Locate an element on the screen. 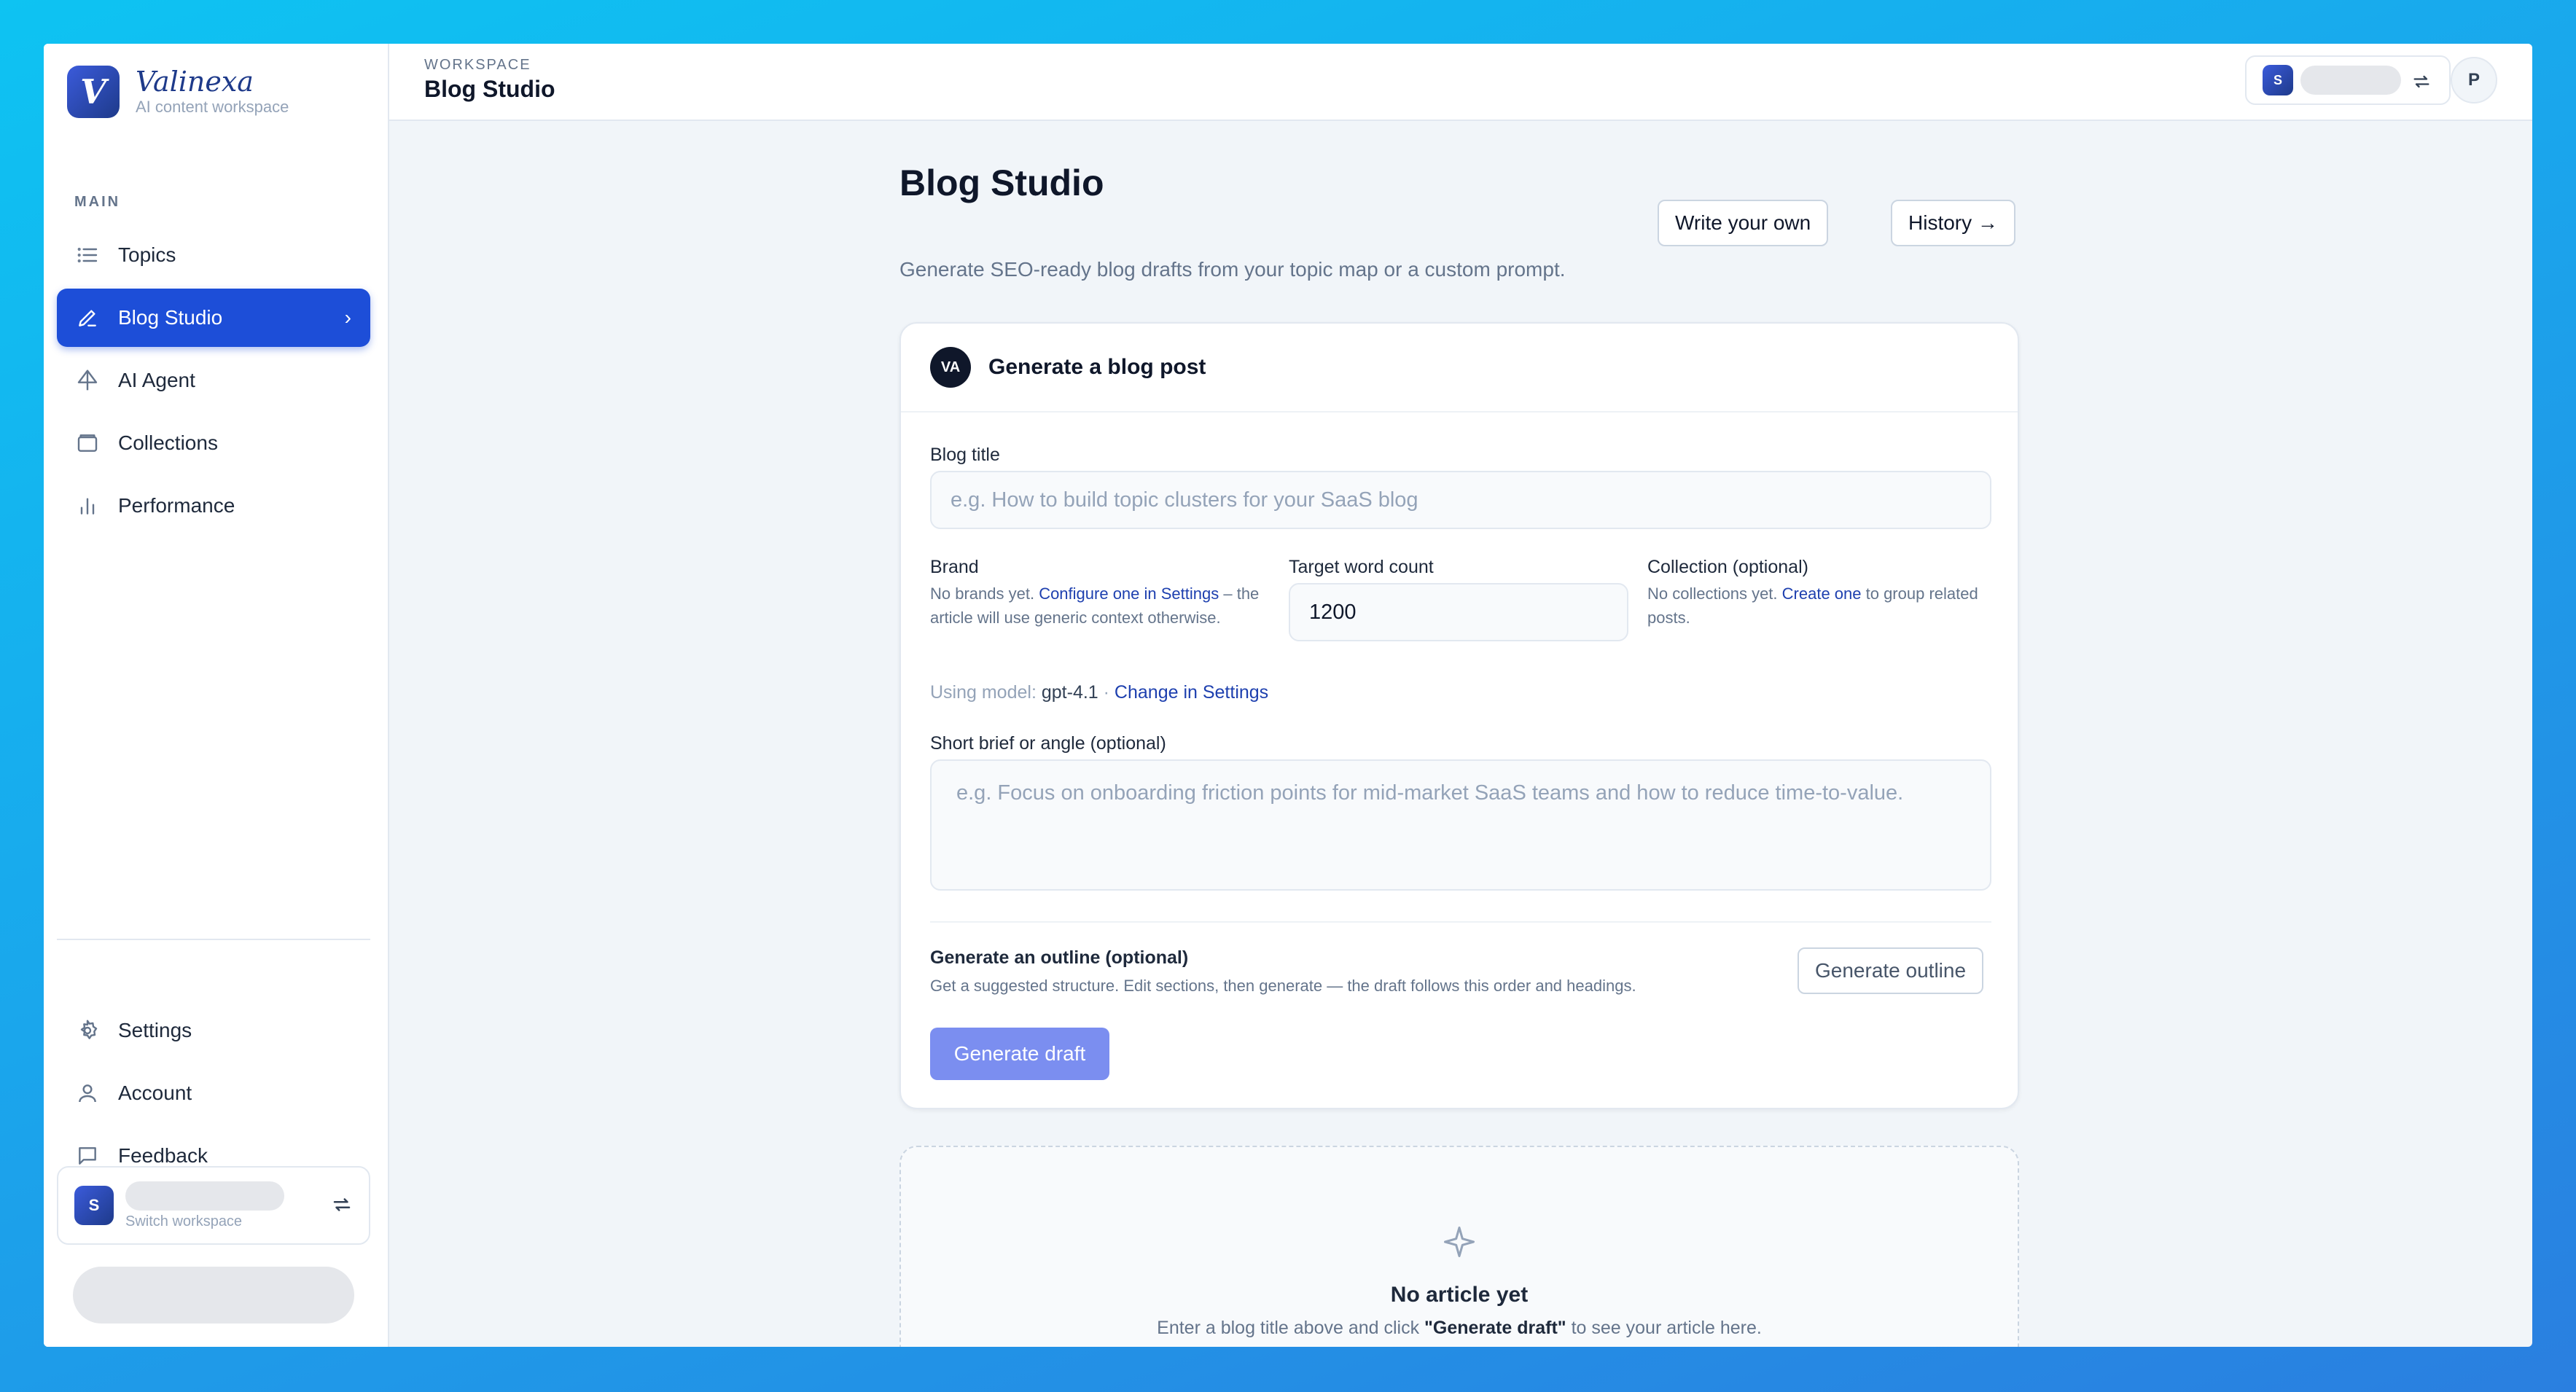  create-collection-link: Create one is located at coordinates (1822, 593).